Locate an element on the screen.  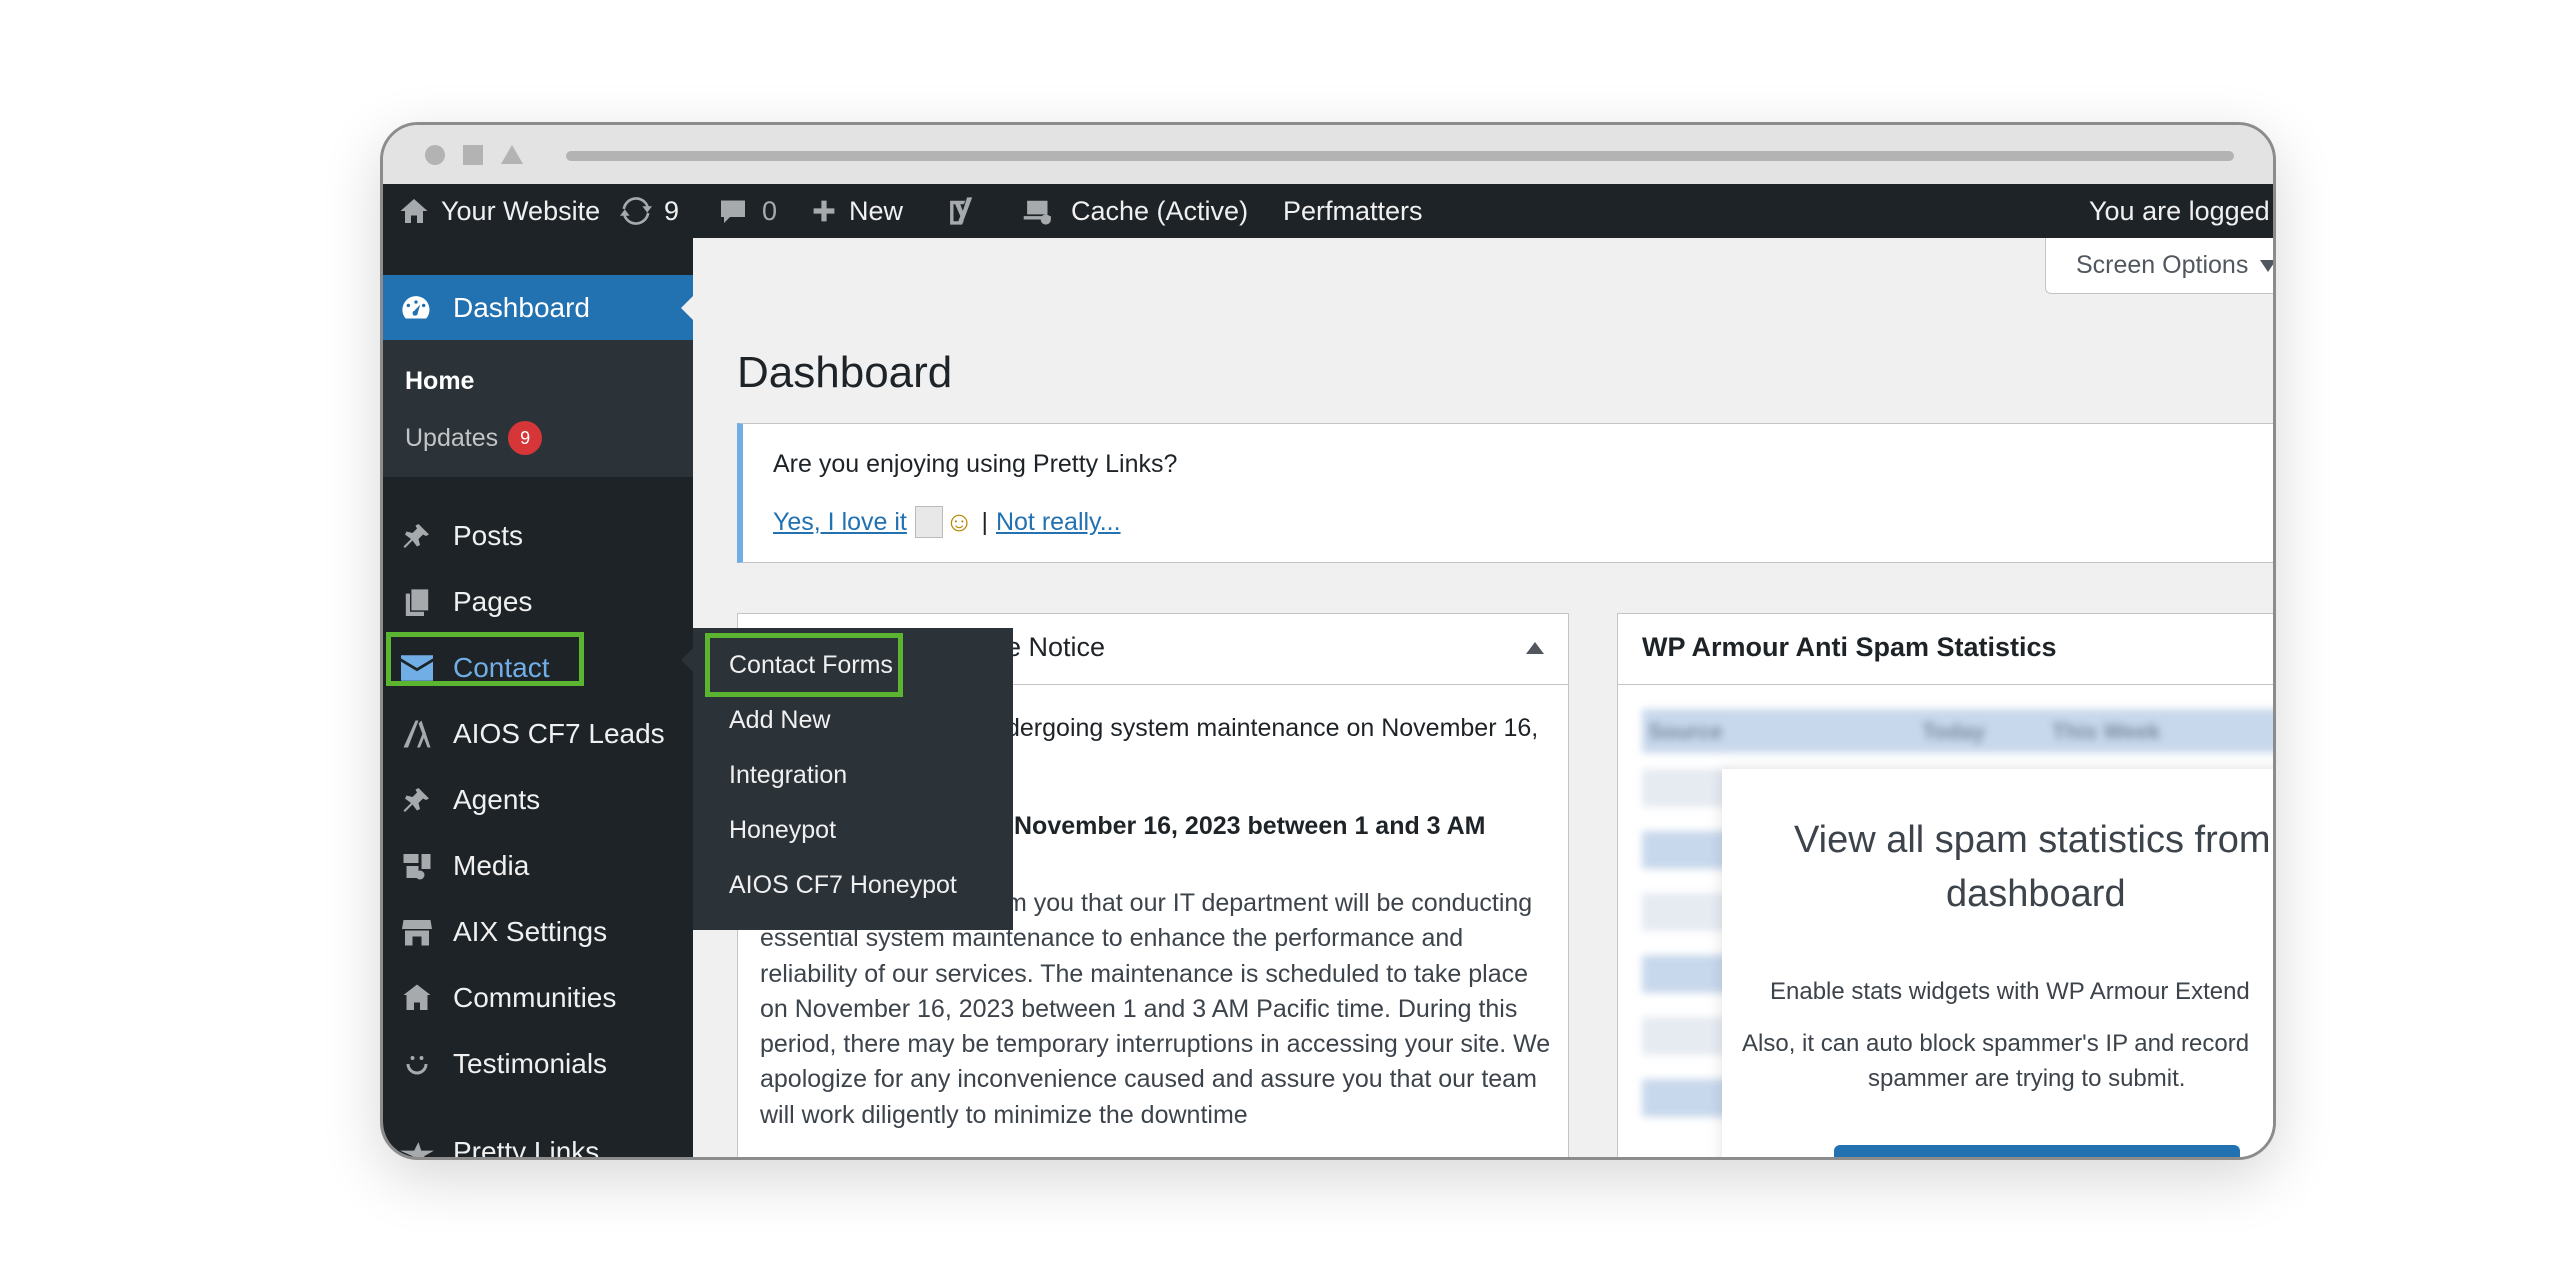
flyout-aios-cf7-honeypot: AIOS CF7 Honeypot is located at coordinates (843, 885).